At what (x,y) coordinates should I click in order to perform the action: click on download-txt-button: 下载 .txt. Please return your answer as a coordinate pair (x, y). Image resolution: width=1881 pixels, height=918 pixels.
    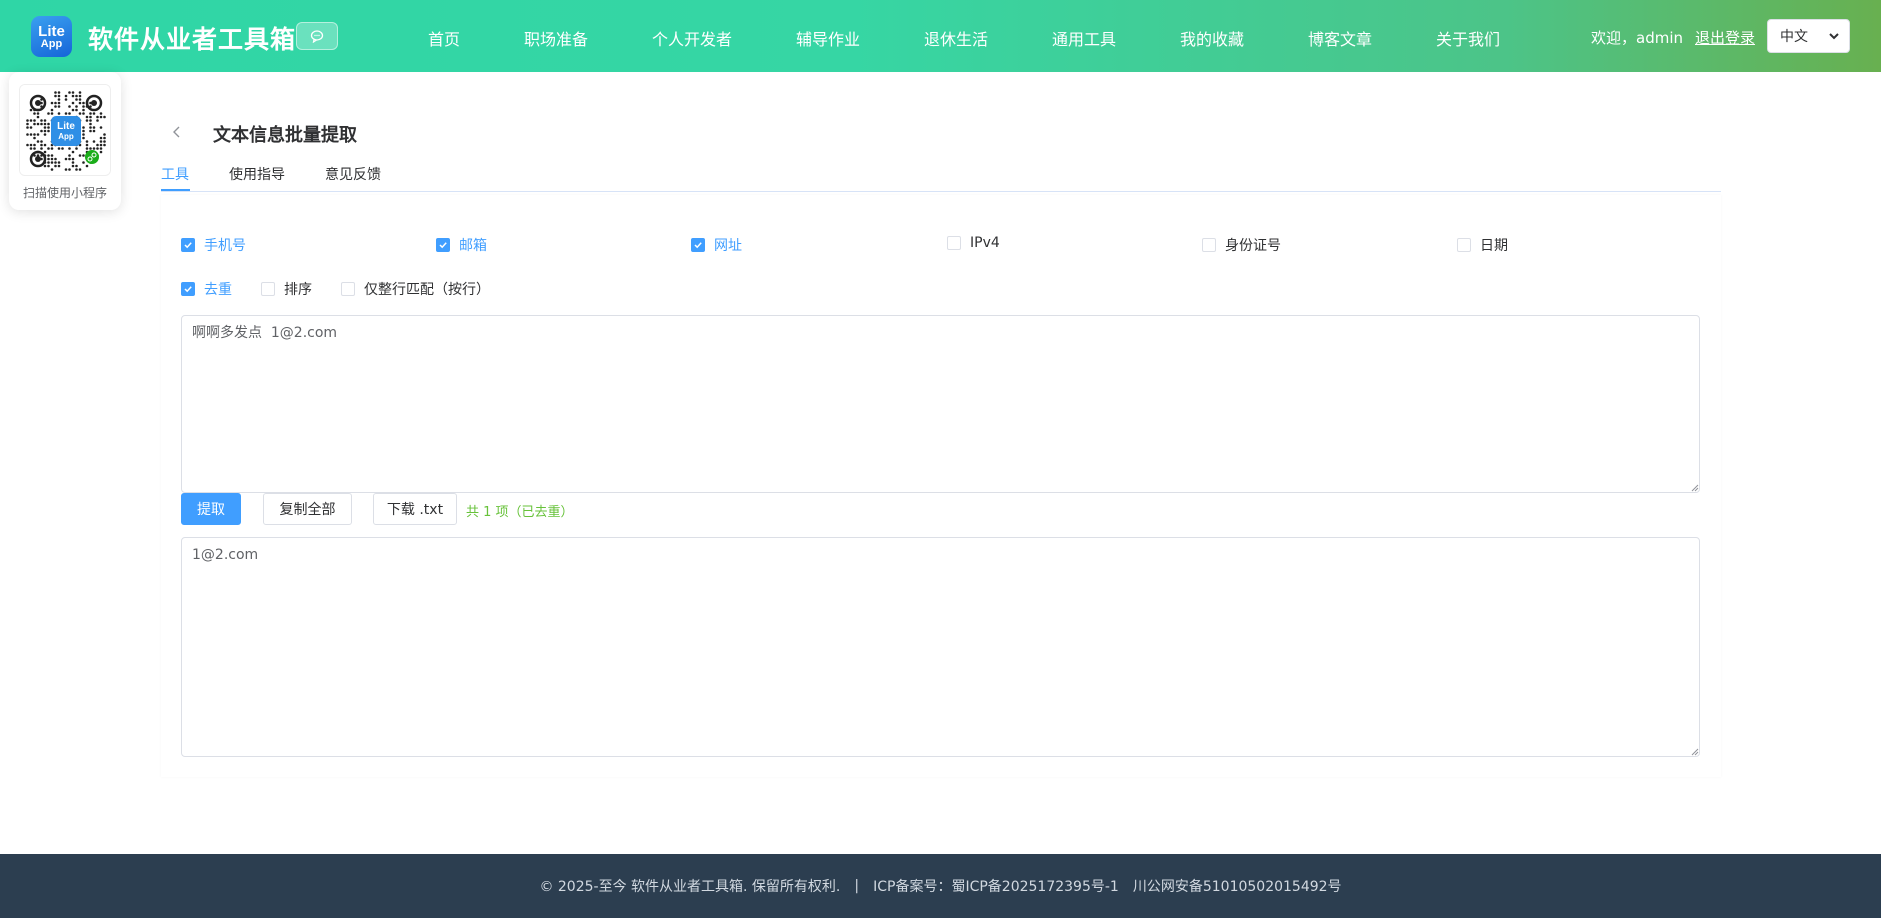
    Looking at the image, I should click on (415, 509).